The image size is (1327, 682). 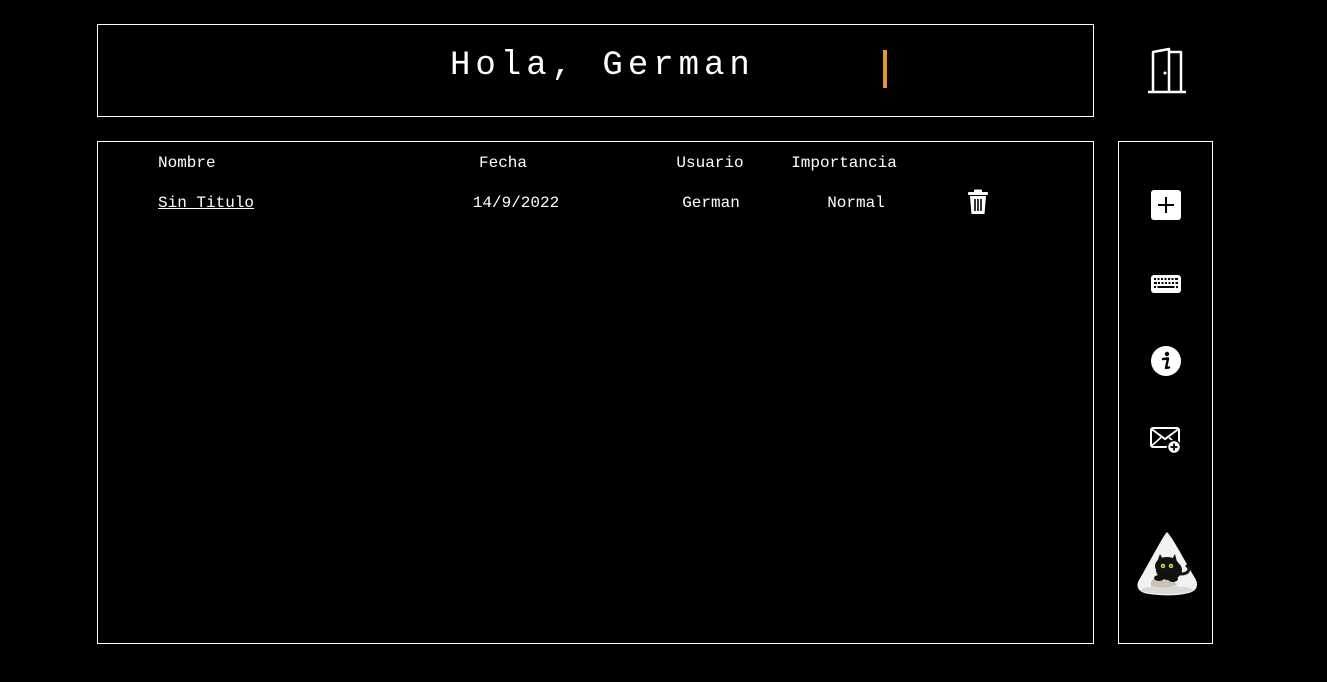 What do you see at coordinates (516, 203) in the screenshot?
I see `note-date: 14/9/2022` at bounding box center [516, 203].